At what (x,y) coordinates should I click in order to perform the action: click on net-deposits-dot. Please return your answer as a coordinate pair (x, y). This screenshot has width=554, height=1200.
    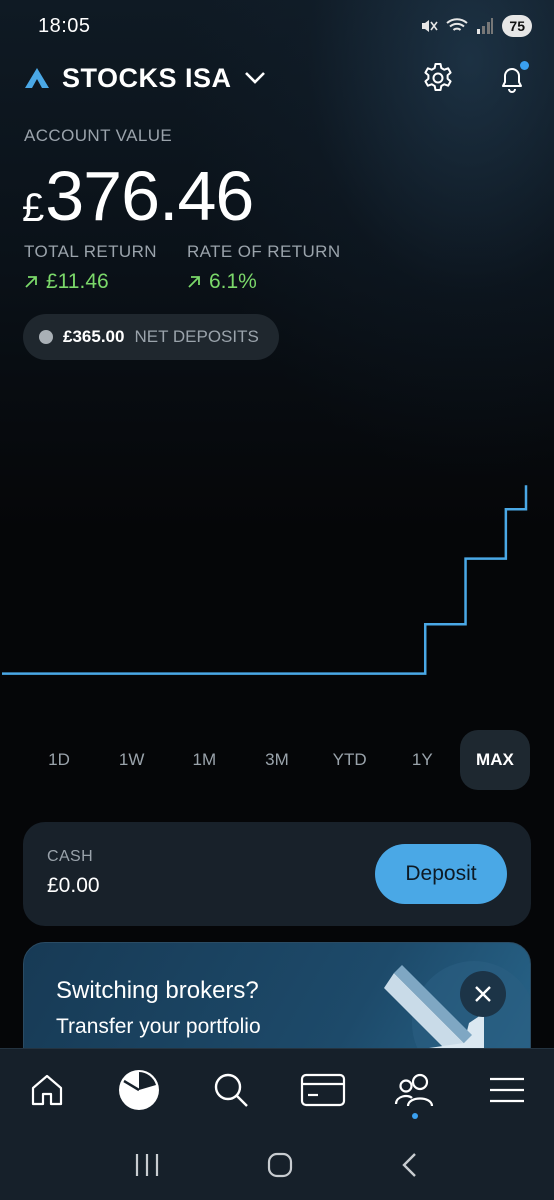
    Looking at the image, I should click on (46, 337).